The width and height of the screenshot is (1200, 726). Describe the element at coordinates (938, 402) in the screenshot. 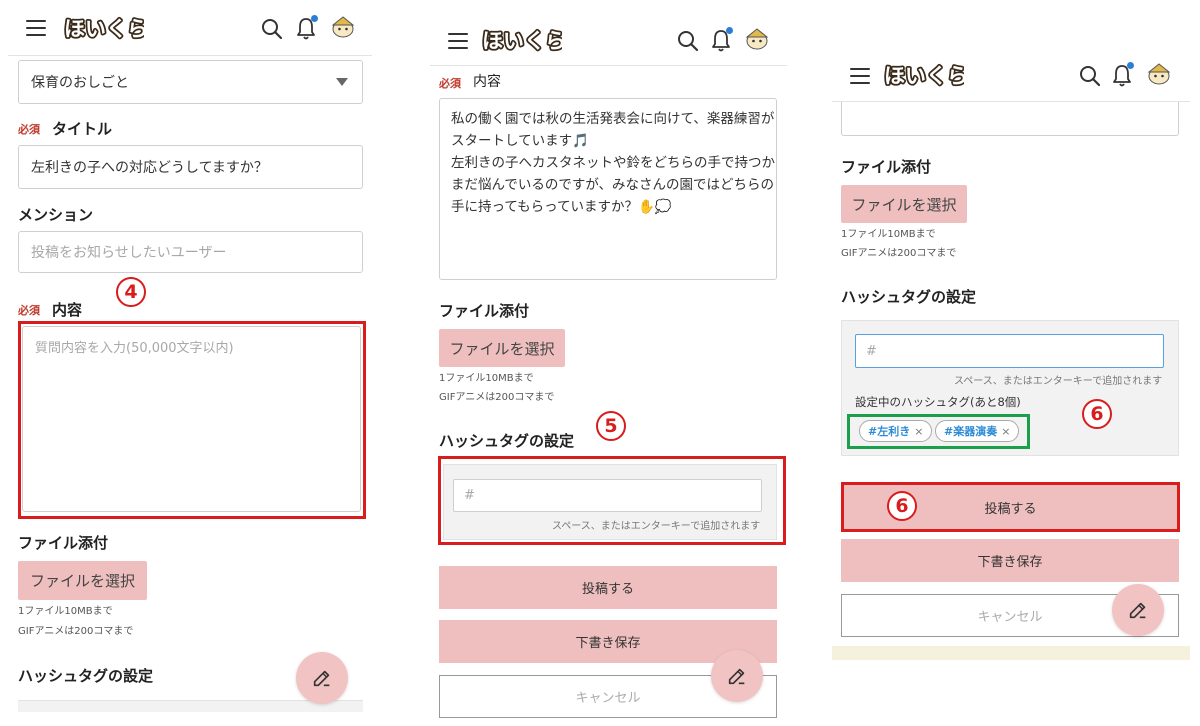

I see `hashtag-current-label: 設定中のハッシュタグ(あと8個)` at that location.